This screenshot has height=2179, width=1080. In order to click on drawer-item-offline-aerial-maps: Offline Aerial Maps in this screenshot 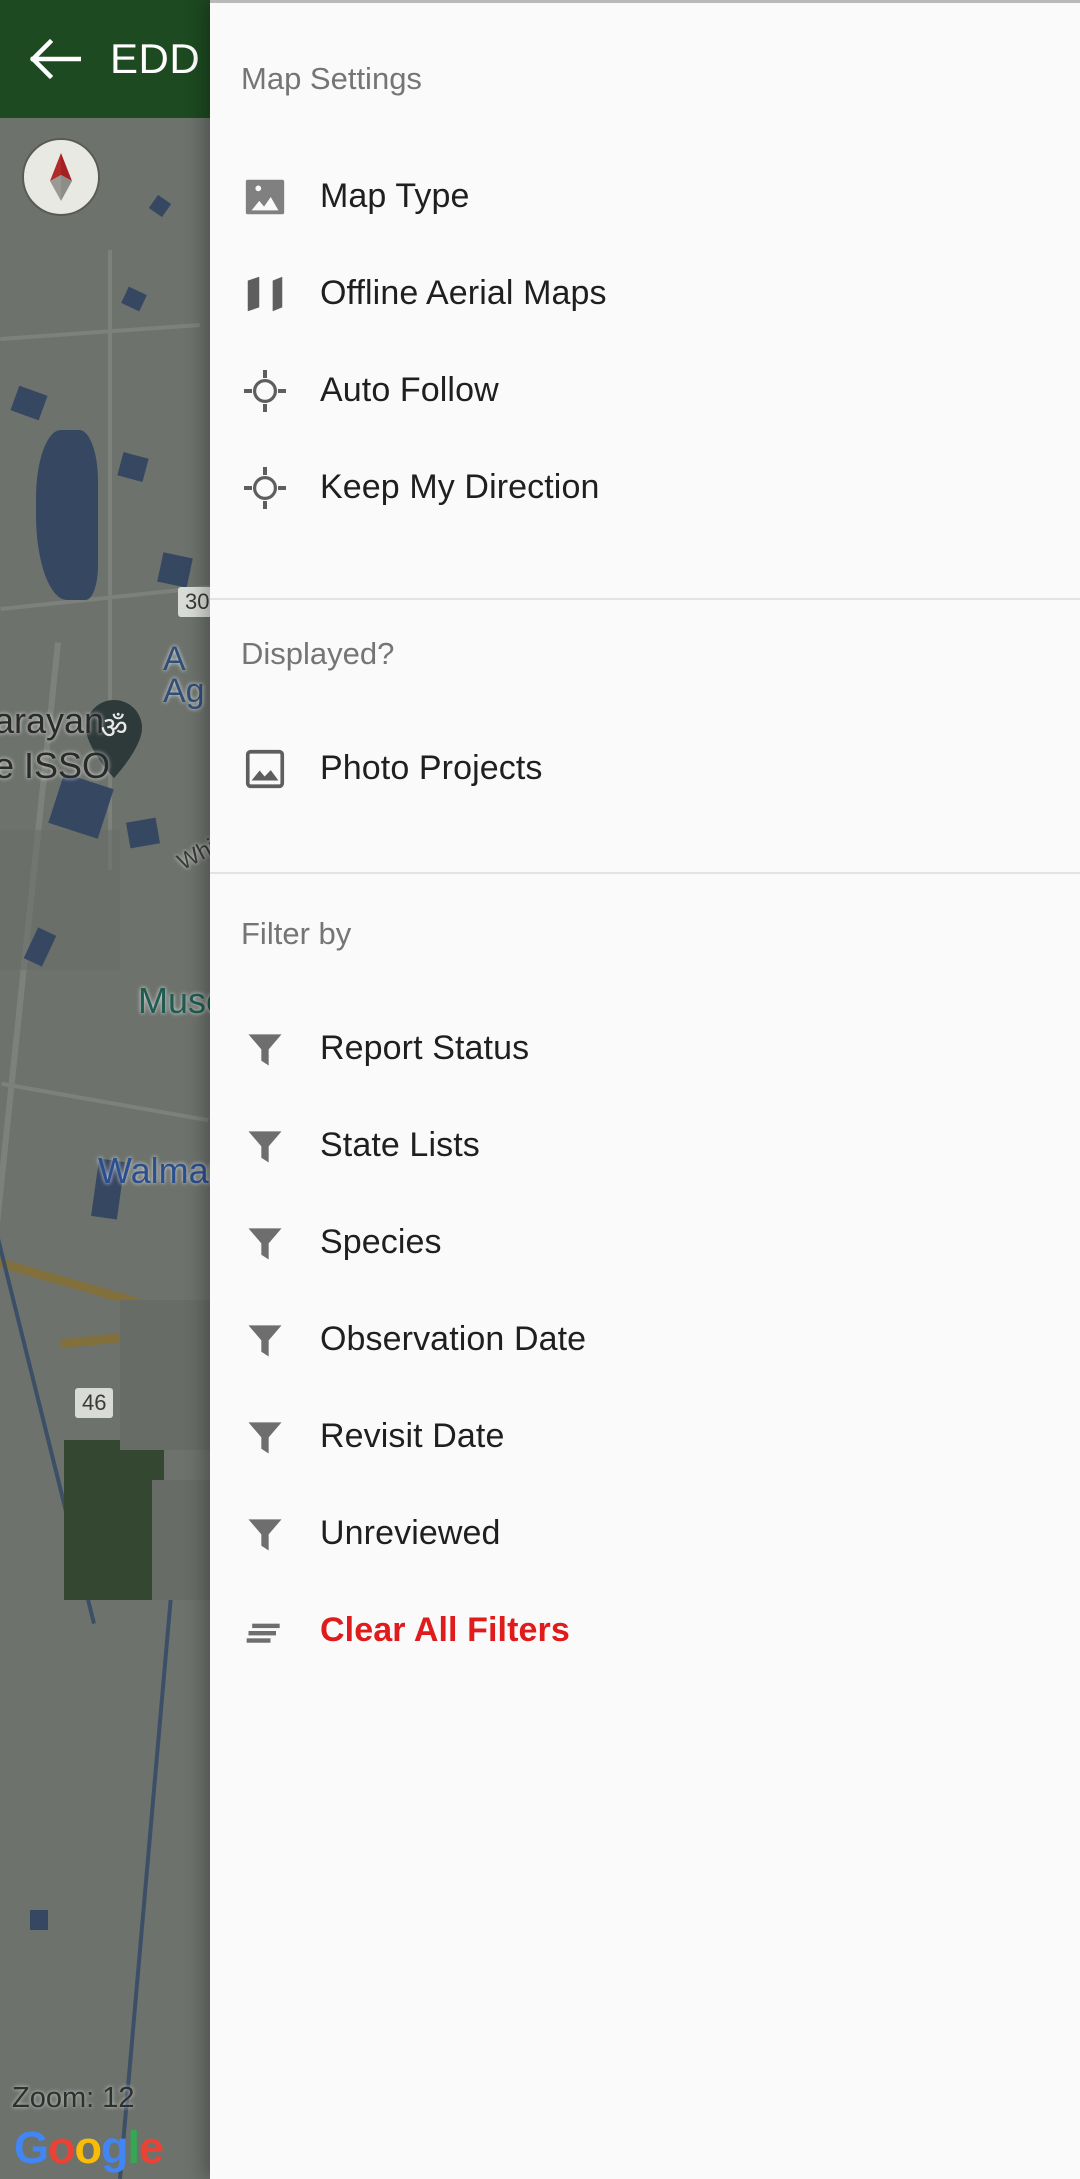, I will do `click(645, 293)`.